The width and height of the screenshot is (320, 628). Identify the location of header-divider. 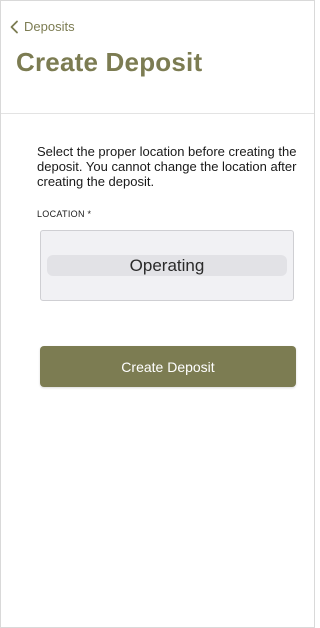
(157, 113).